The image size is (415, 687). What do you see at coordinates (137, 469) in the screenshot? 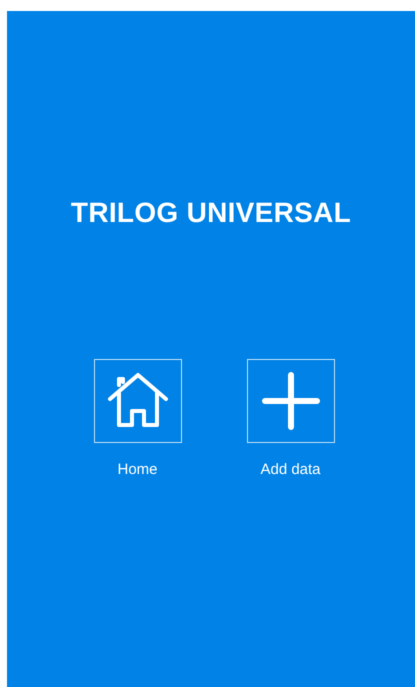
I see `button-label: Home` at bounding box center [137, 469].